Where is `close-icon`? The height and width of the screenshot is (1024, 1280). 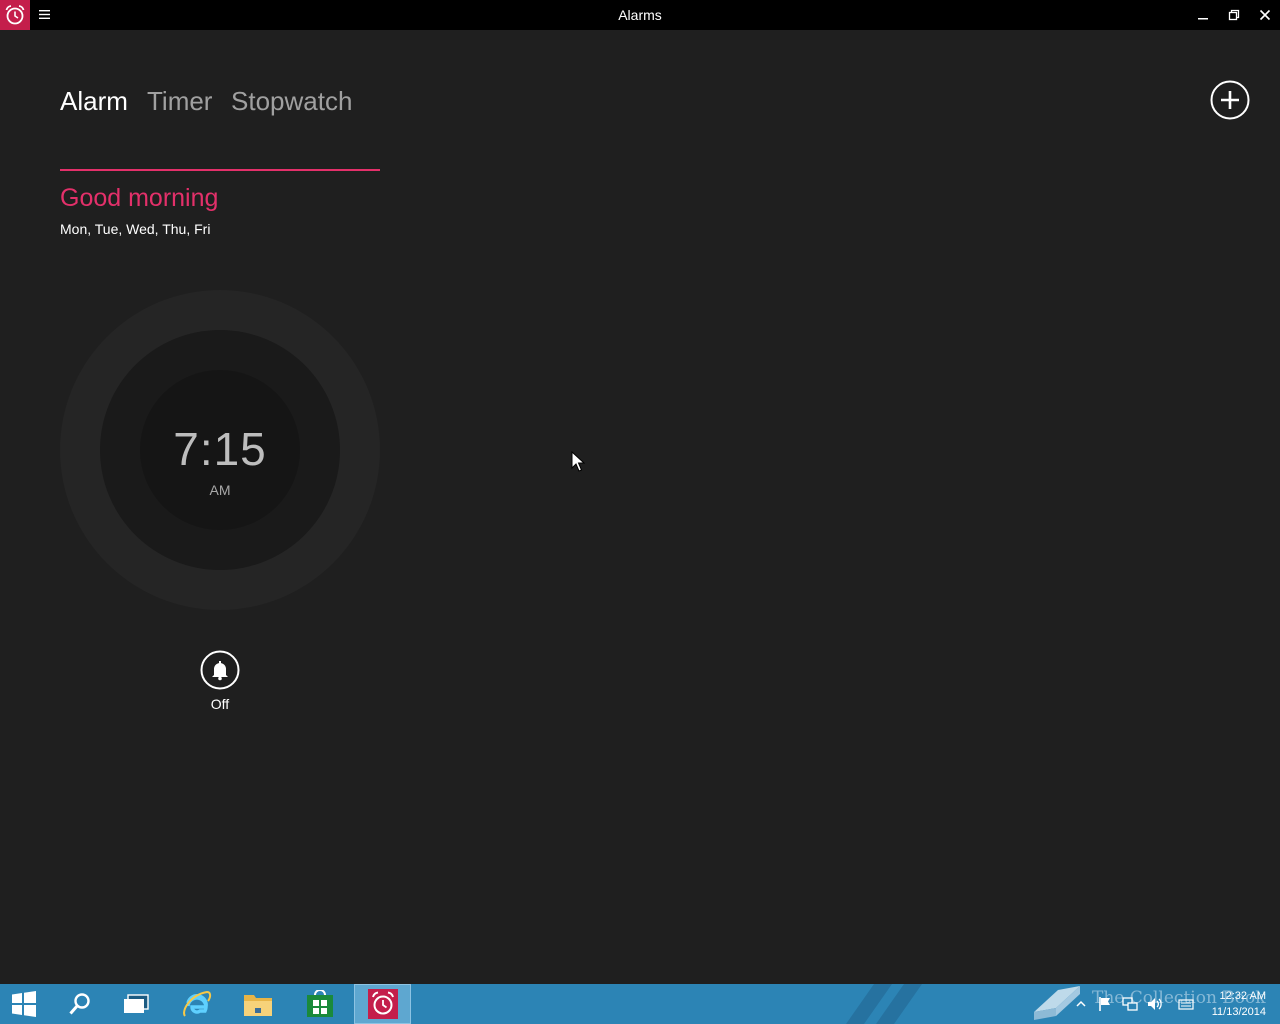 close-icon is located at coordinates (1265, 15).